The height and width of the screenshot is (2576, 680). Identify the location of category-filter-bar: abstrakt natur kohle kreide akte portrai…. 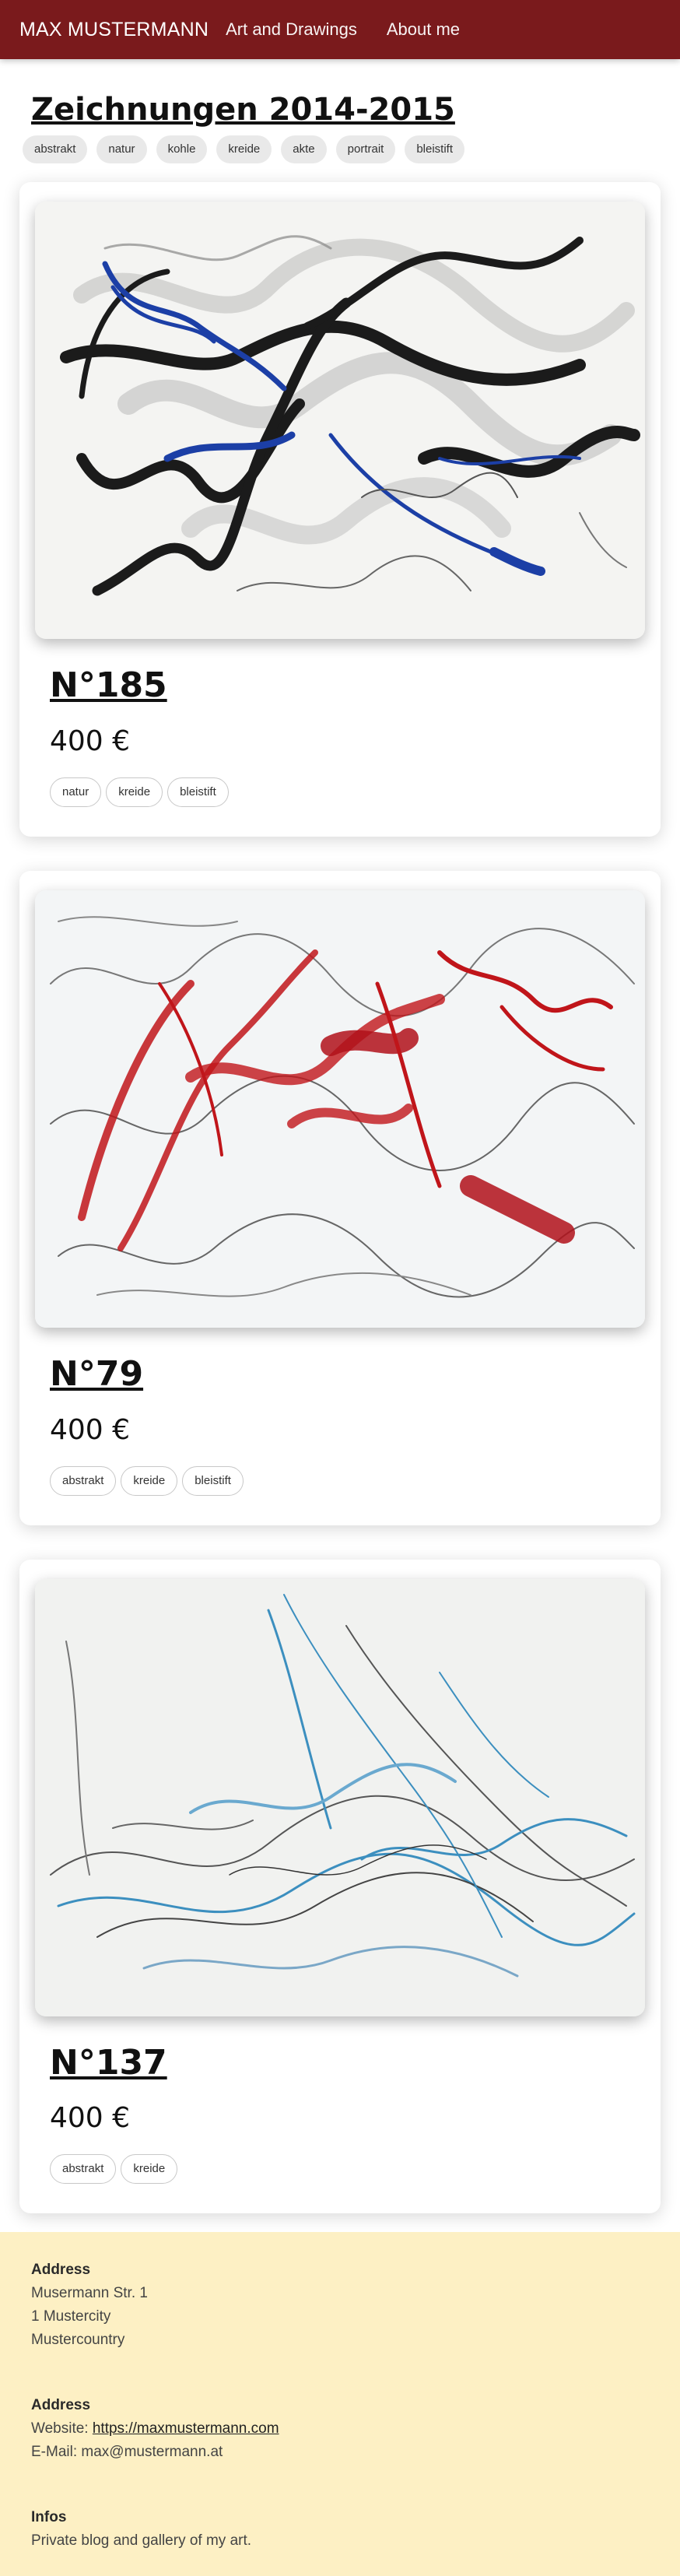
(352, 149).